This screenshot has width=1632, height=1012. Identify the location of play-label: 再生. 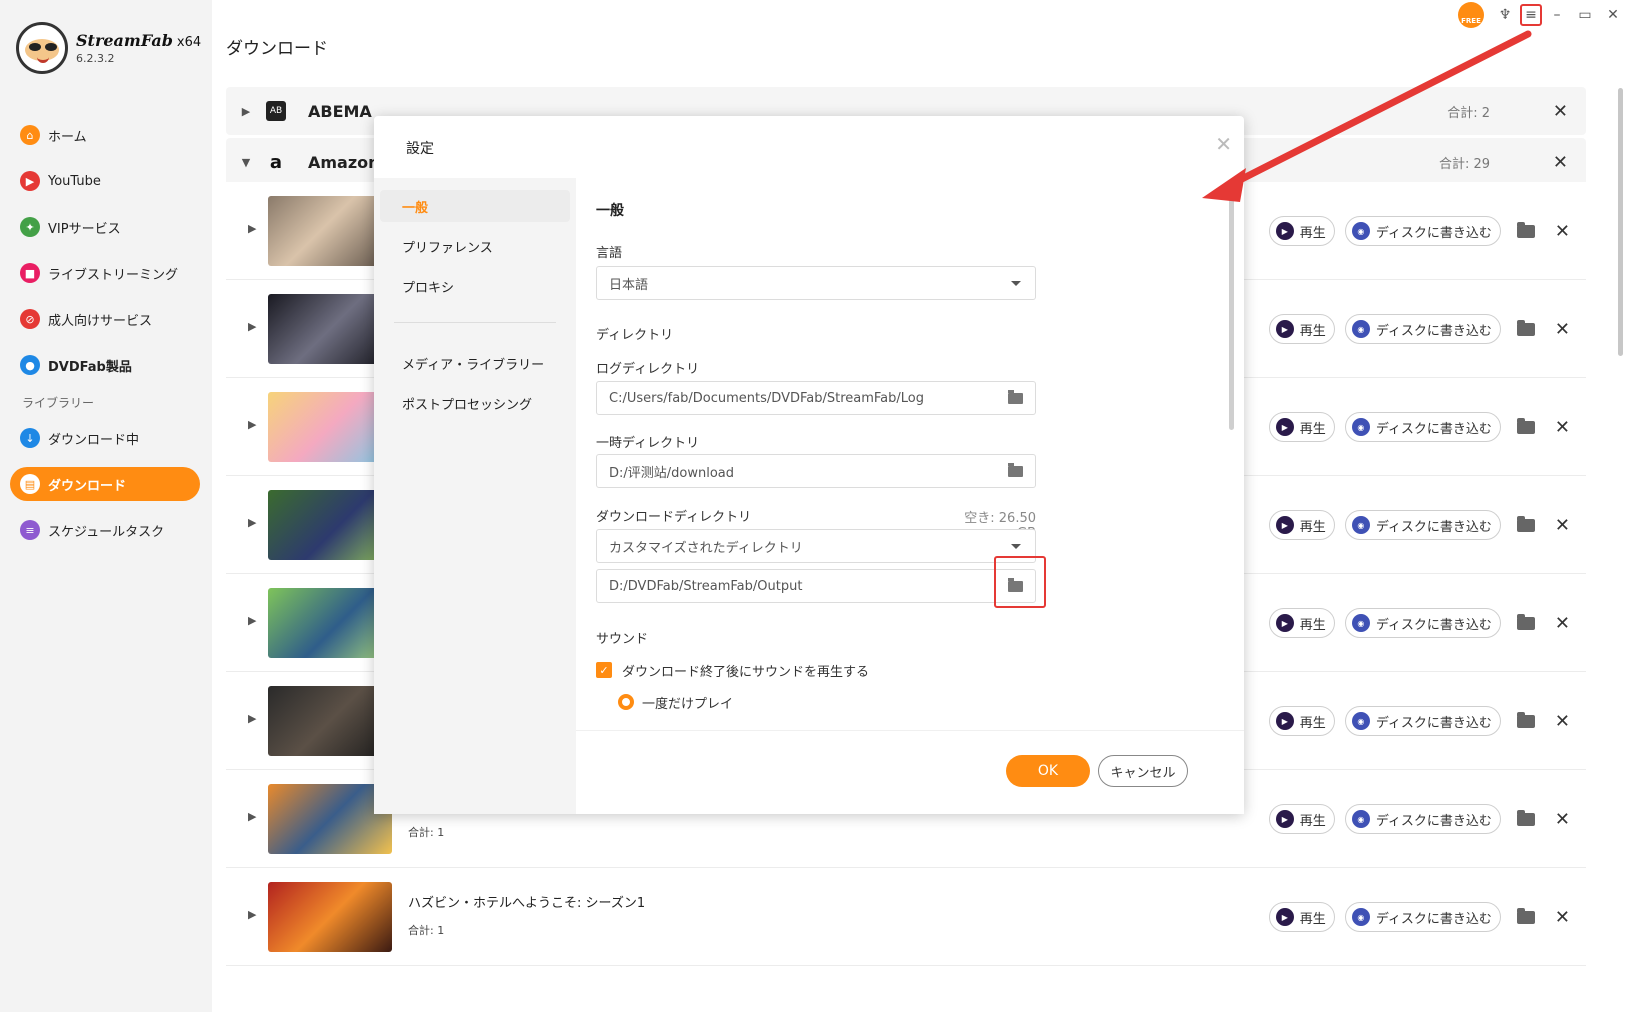
(1312, 625).